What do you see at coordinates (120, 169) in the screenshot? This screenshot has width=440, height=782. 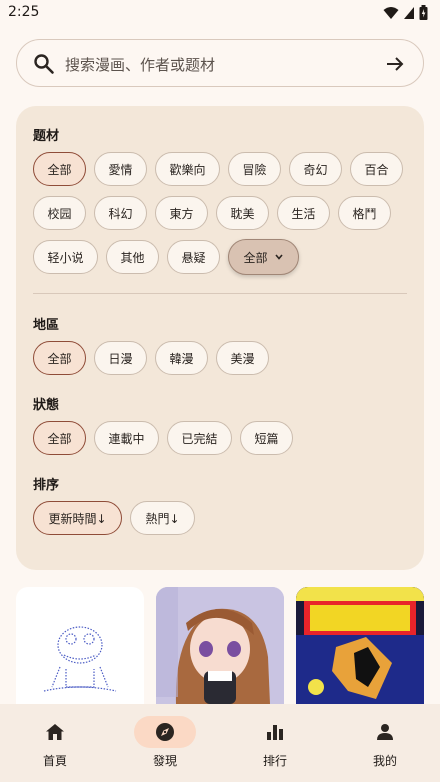 I see `genre-chip: 愛情` at bounding box center [120, 169].